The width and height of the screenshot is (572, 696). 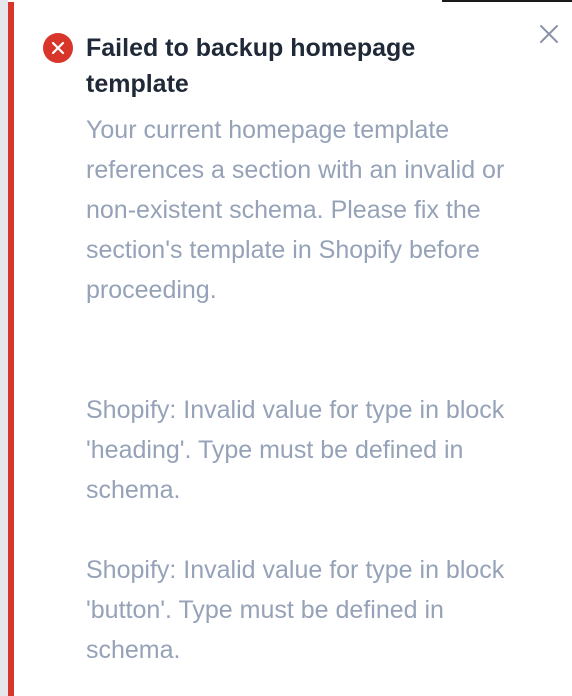 What do you see at coordinates (4, 348) in the screenshot?
I see `background-page-edge` at bounding box center [4, 348].